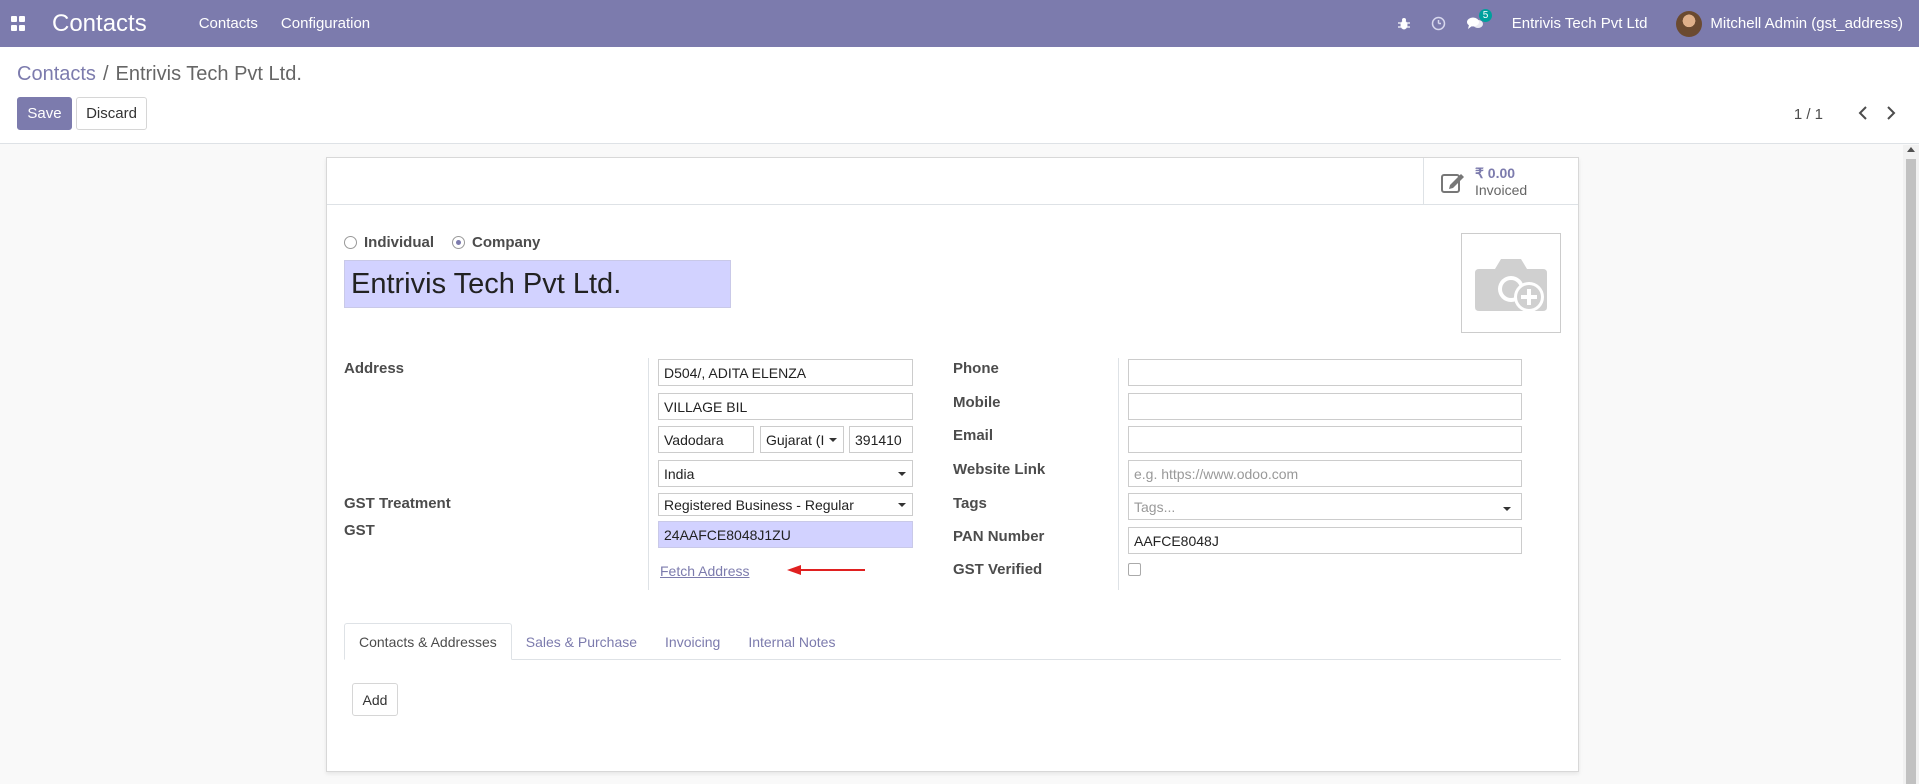  What do you see at coordinates (442, 242) in the screenshot?
I see `company-type-radio: Individual Company` at bounding box center [442, 242].